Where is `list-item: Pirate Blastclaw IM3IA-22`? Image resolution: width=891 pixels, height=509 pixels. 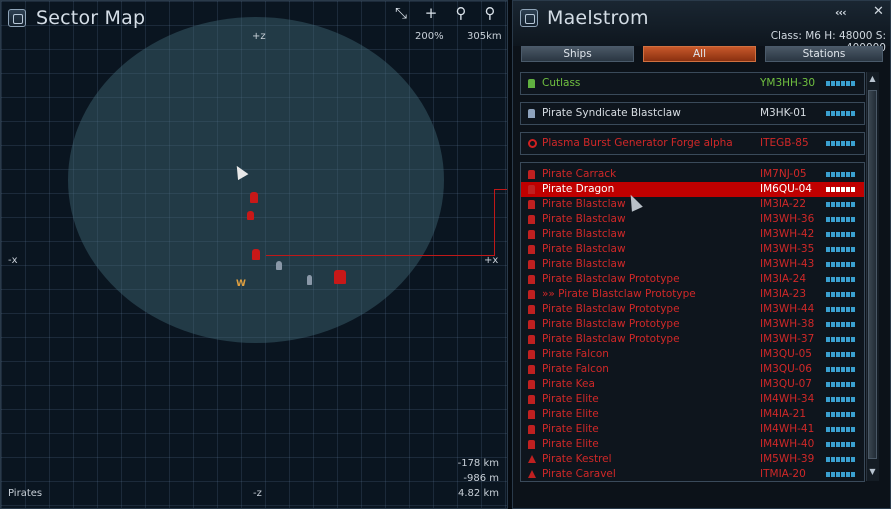 list-item: Pirate Blastclaw IM3IA-22 is located at coordinates (692, 204).